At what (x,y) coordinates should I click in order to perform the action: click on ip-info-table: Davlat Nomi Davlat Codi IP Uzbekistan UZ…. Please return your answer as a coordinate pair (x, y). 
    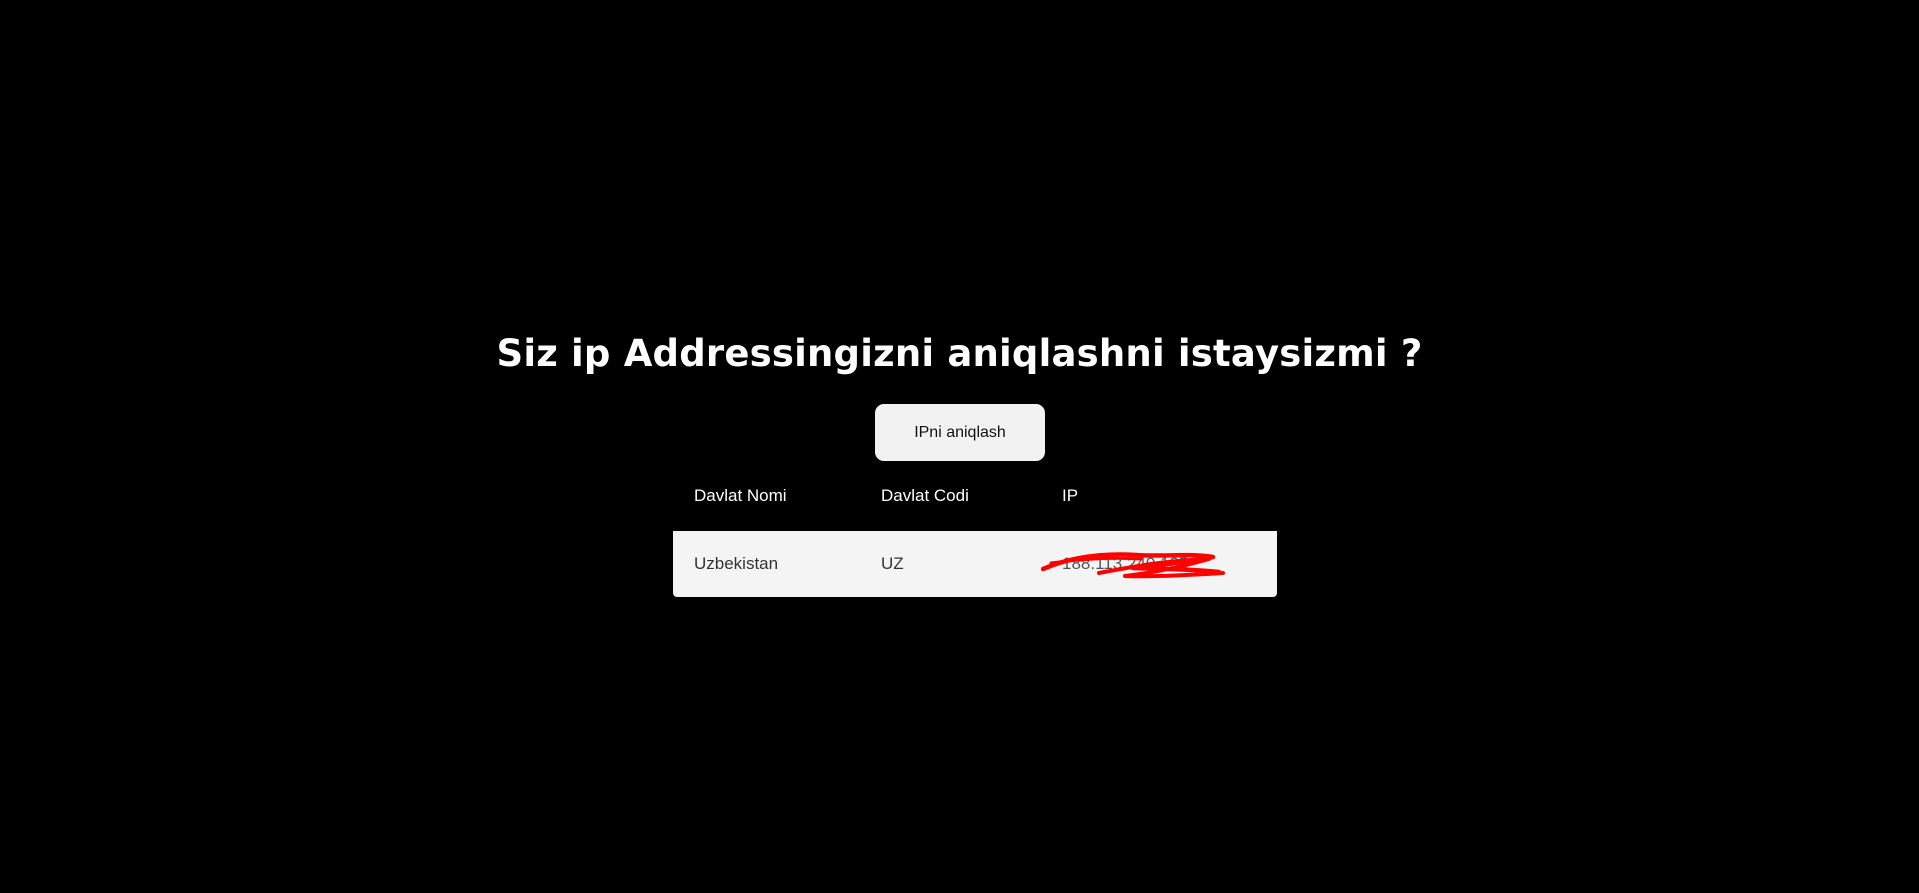
    Looking at the image, I should click on (975, 529).